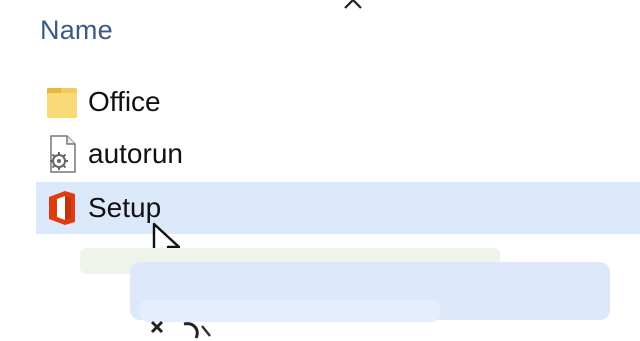 Image resolution: width=640 pixels, height=341 pixels. I want to click on close-icon, so click(353, 6).